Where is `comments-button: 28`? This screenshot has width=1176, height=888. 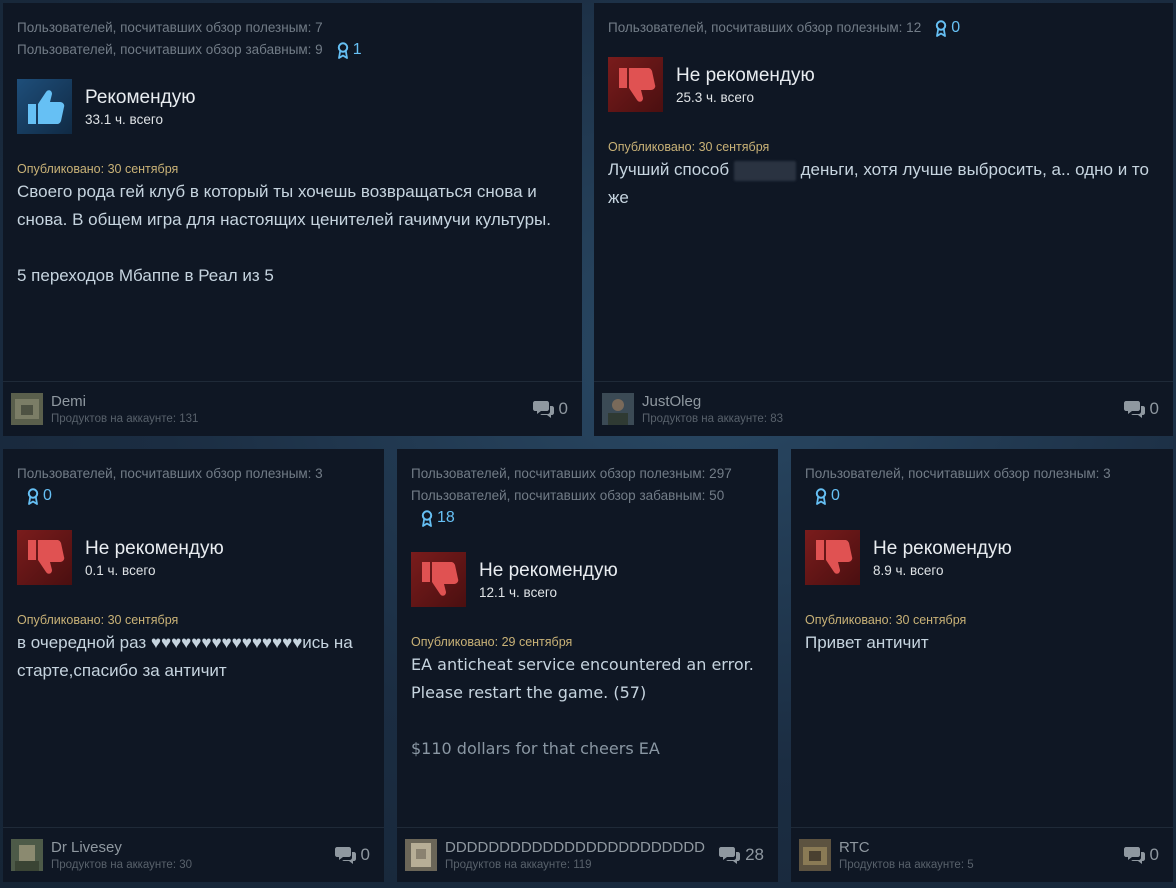 comments-button: 28 is located at coordinates (741, 855).